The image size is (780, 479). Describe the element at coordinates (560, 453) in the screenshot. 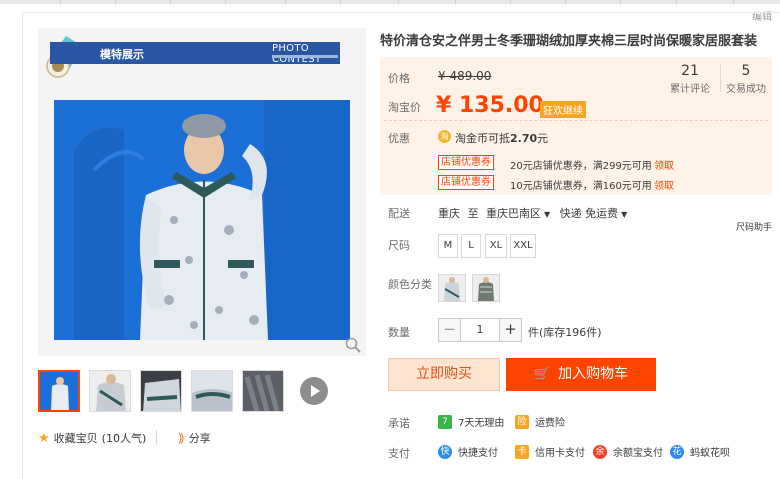

I see `payment-text: 信用卡支付` at that location.